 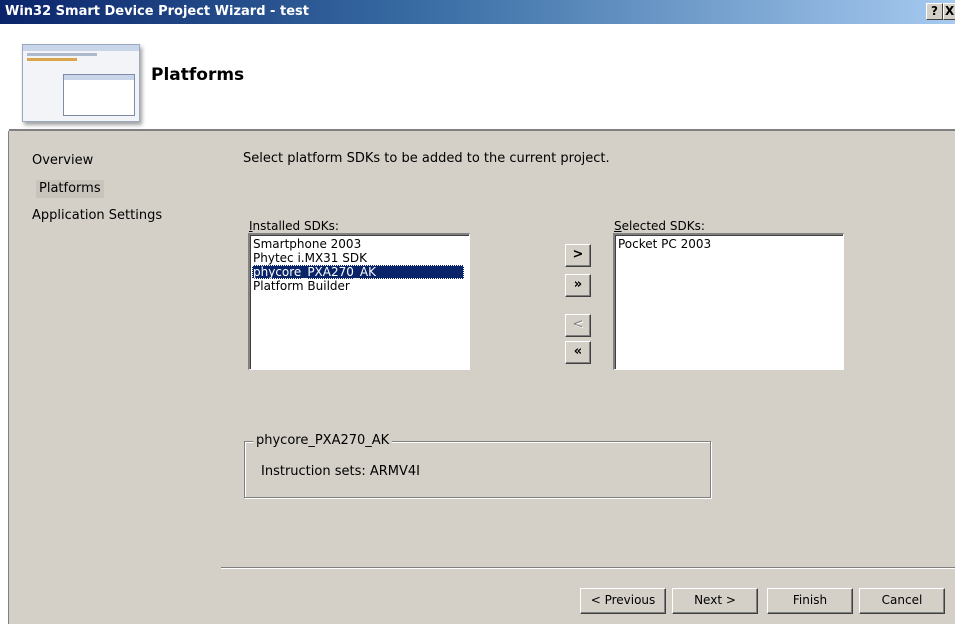 I want to click on list-item: Platform Builder, so click(x=301, y=286).